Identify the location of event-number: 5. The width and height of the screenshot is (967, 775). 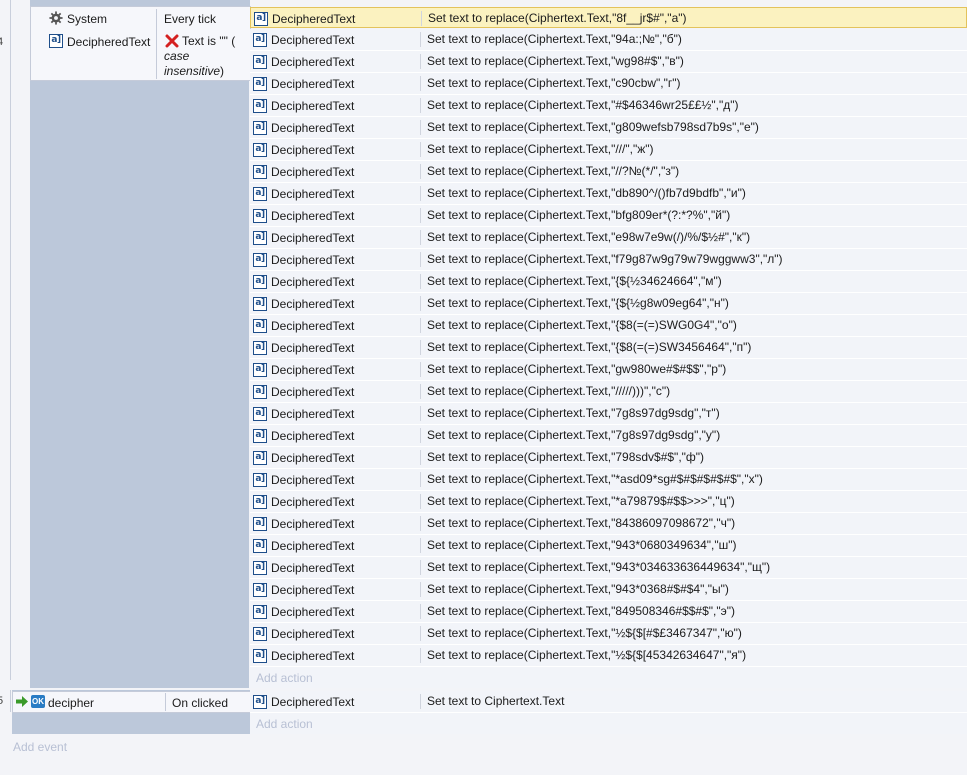
(2, 701).